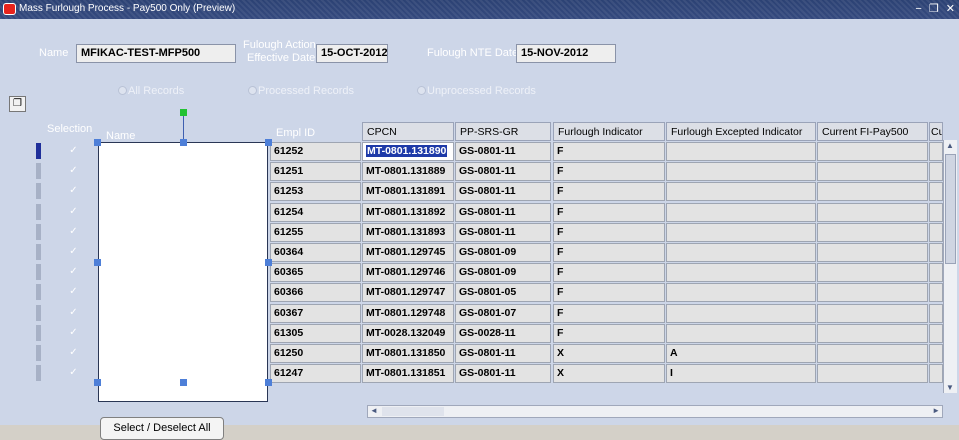  What do you see at coordinates (408, 171) in the screenshot?
I see `cell-cpcn: MT-0801.131889` at bounding box center [408, 171].